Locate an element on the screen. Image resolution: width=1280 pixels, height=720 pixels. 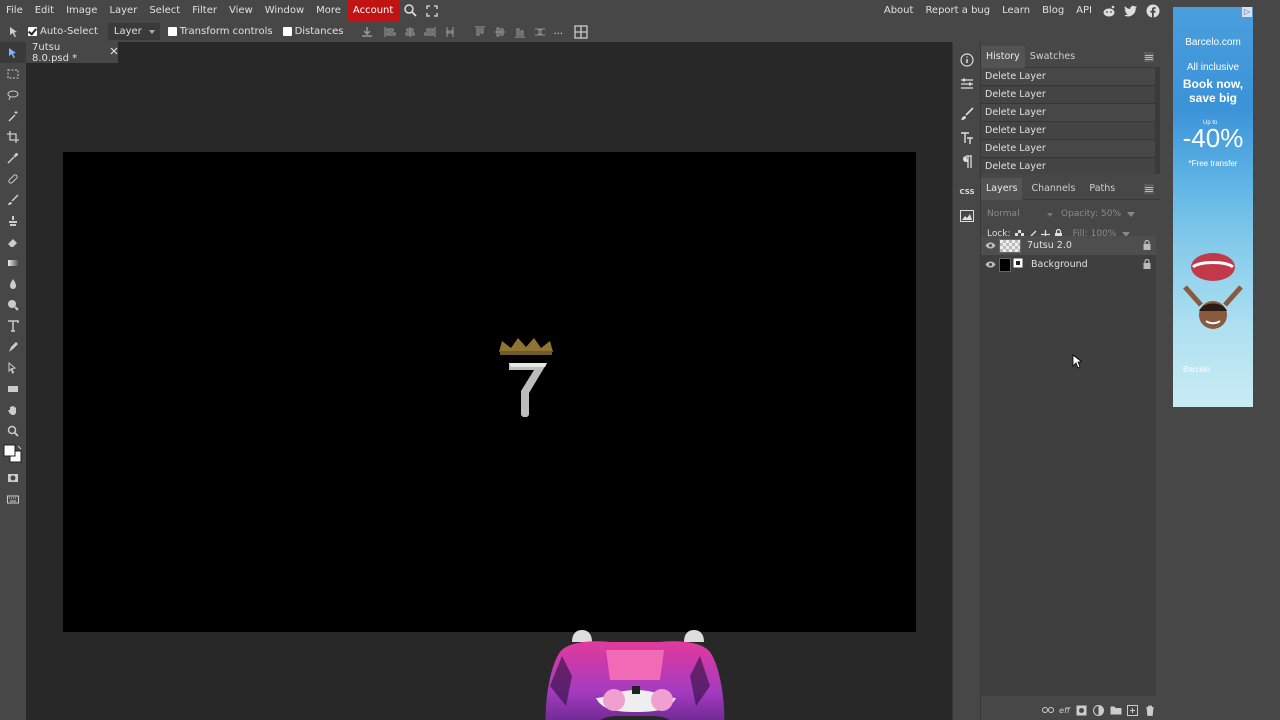
auto-select-target-dropdown: Layer is located at coordinates (133, 31).